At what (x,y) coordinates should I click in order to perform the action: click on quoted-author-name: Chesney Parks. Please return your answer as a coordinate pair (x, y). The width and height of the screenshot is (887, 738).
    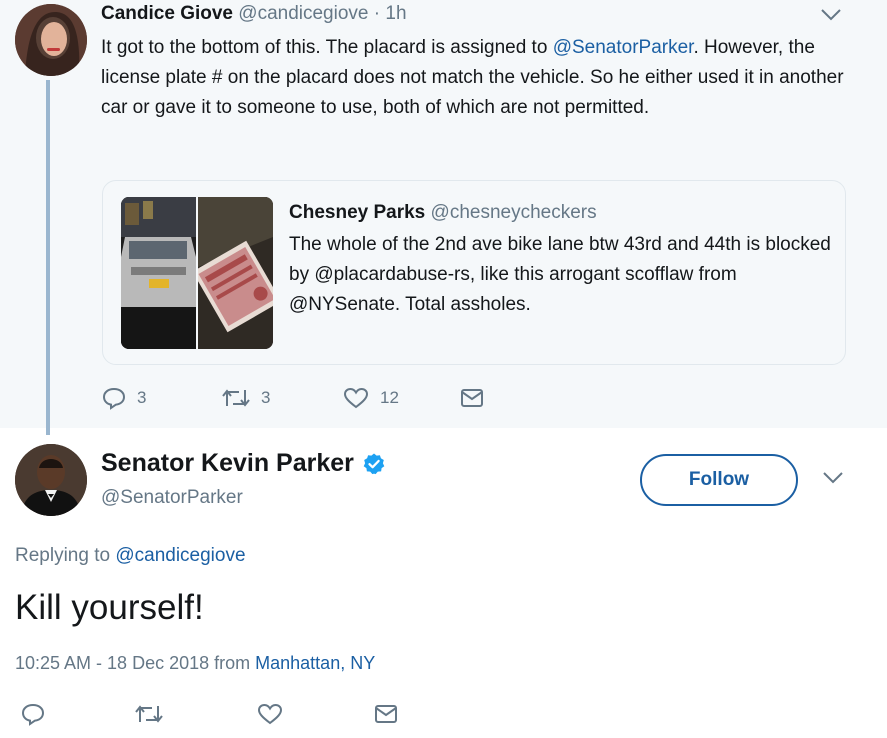
    Looking at the image, I should click on (357, 212).